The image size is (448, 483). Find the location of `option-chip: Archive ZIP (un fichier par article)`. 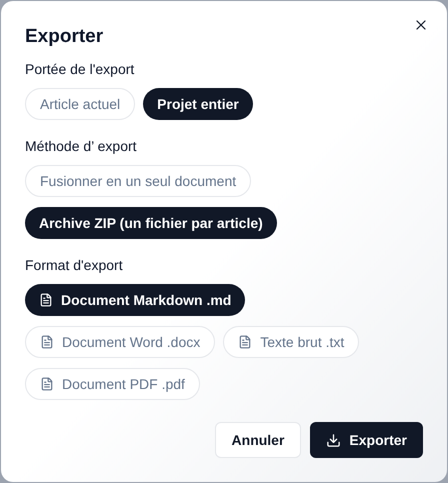

option-chip: Archive ZIP (un fichier par article) is located at coordinates (151, 223).